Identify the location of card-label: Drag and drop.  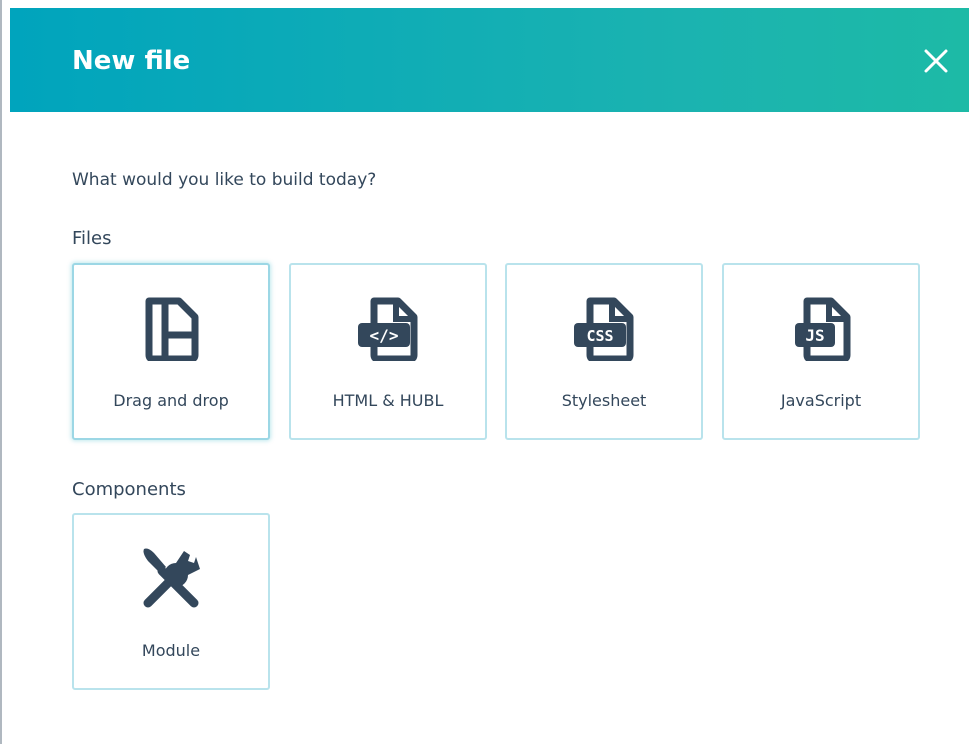
(171, 400).